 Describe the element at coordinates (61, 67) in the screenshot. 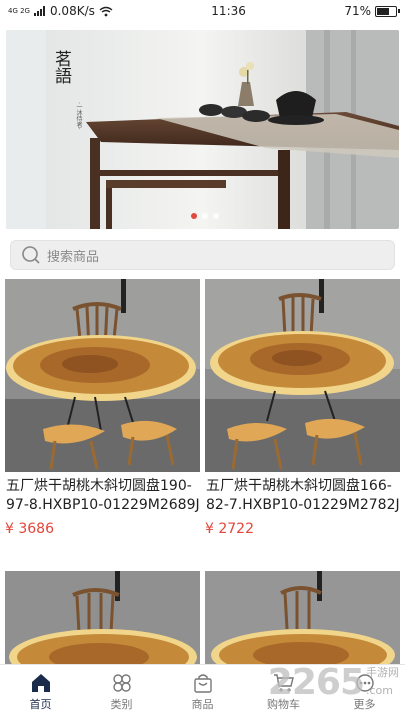

I see `banner-title: 茗語` at that location.